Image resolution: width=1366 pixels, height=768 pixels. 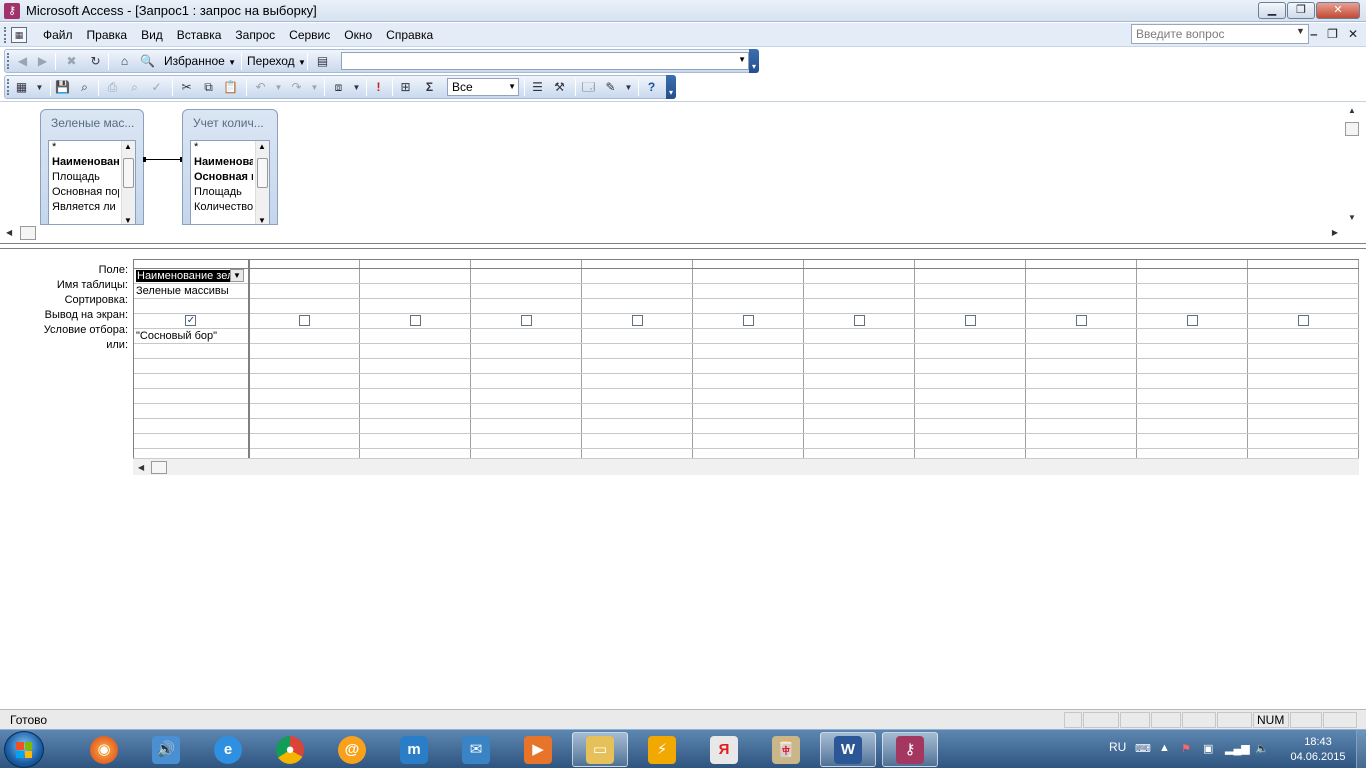 I want to click on taskbar-internet-explorer: e, so click(x=228, y=749).